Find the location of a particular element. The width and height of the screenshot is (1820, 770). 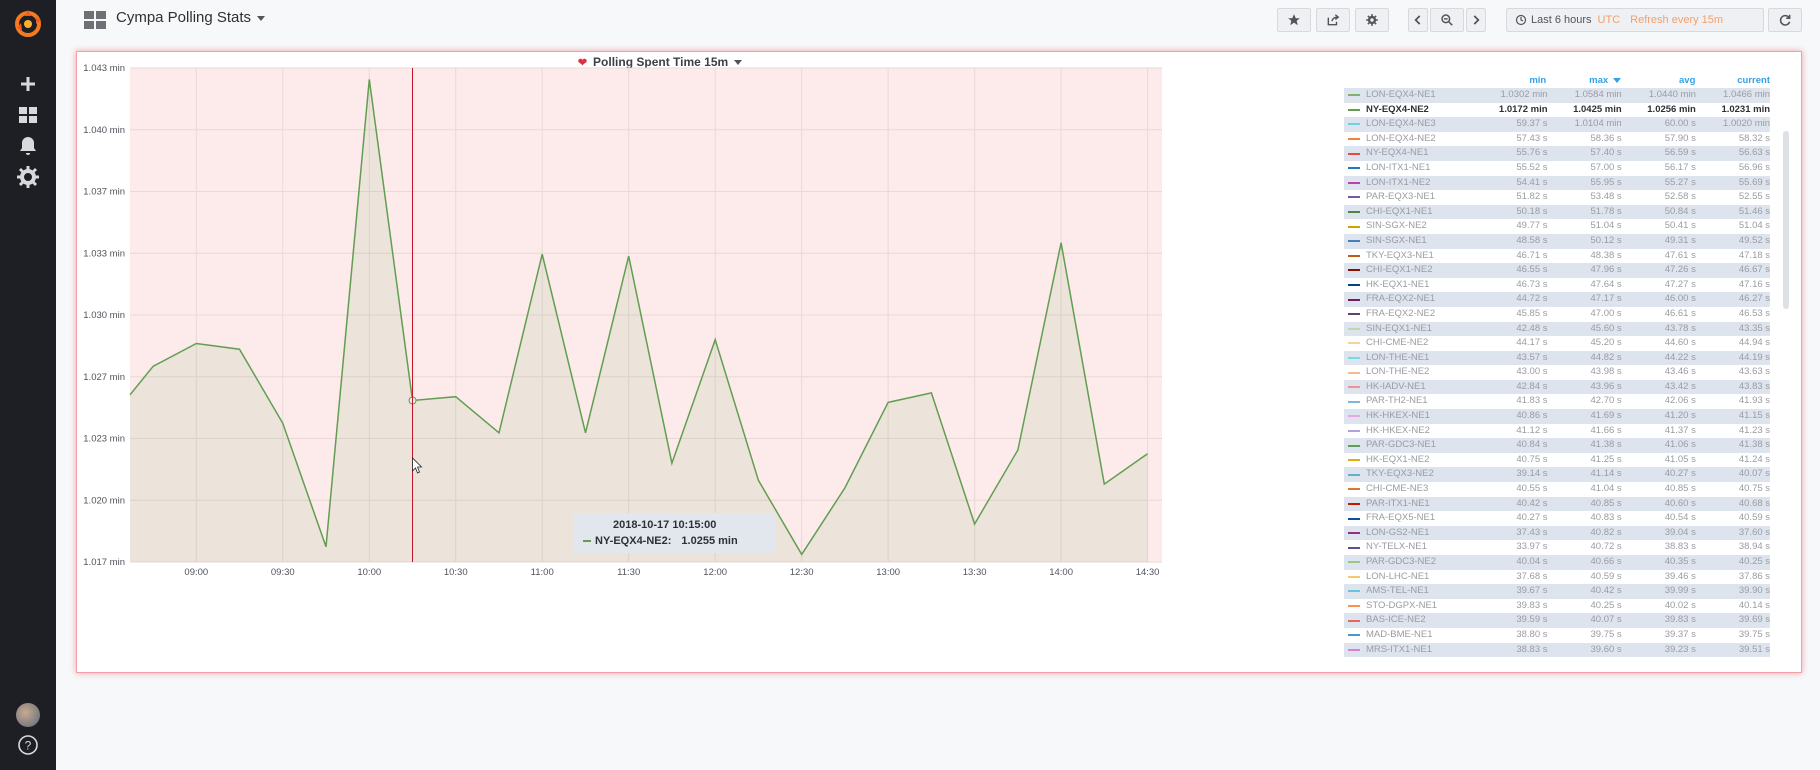

legend-scrollbar is located at coordinates (1786, 220).